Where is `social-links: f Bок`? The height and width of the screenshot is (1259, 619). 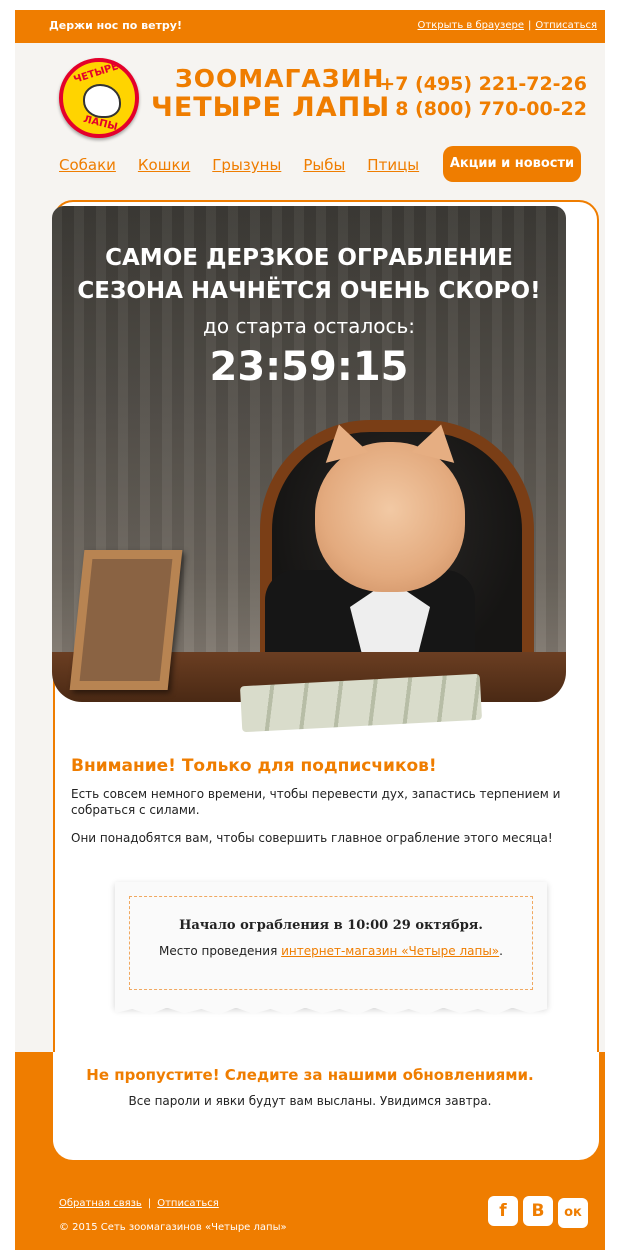
social-links: f Bок is located at coordinates (535, 1212).